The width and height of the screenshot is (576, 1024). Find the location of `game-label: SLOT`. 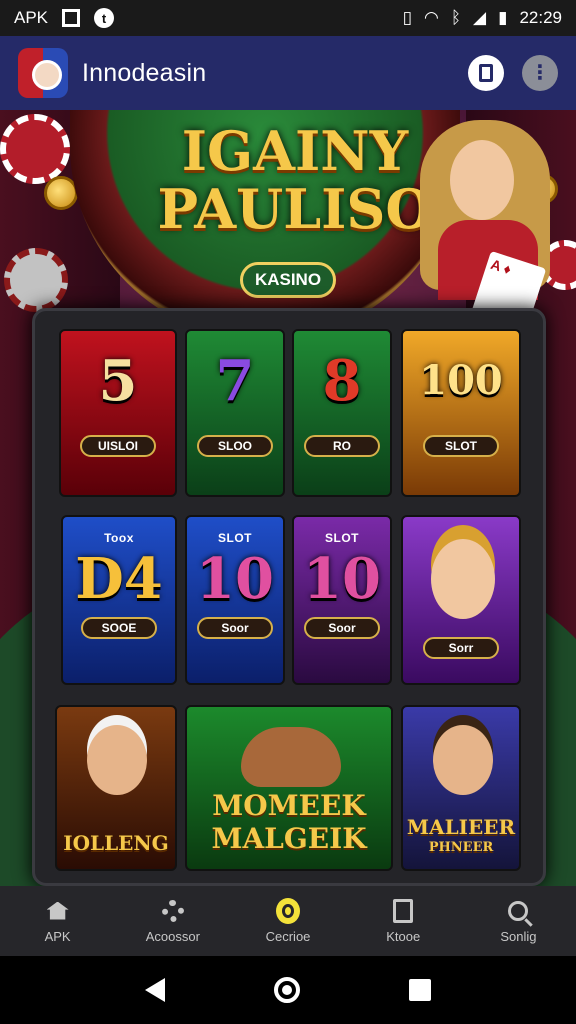

game-label: SLOT is located at coordinates (461, 446).